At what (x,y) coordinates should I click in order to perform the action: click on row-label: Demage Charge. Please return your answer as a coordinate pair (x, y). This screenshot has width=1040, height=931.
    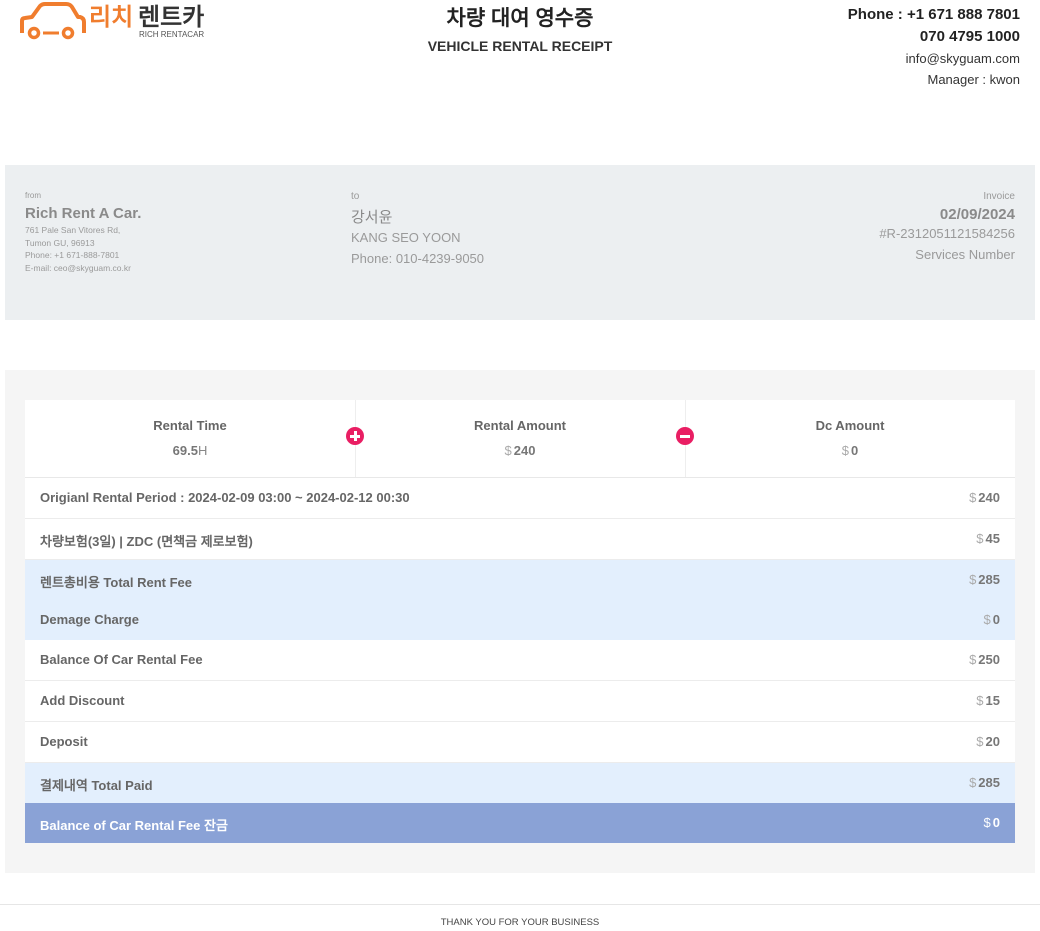
    Looking at the image, I should click on (89, 619).